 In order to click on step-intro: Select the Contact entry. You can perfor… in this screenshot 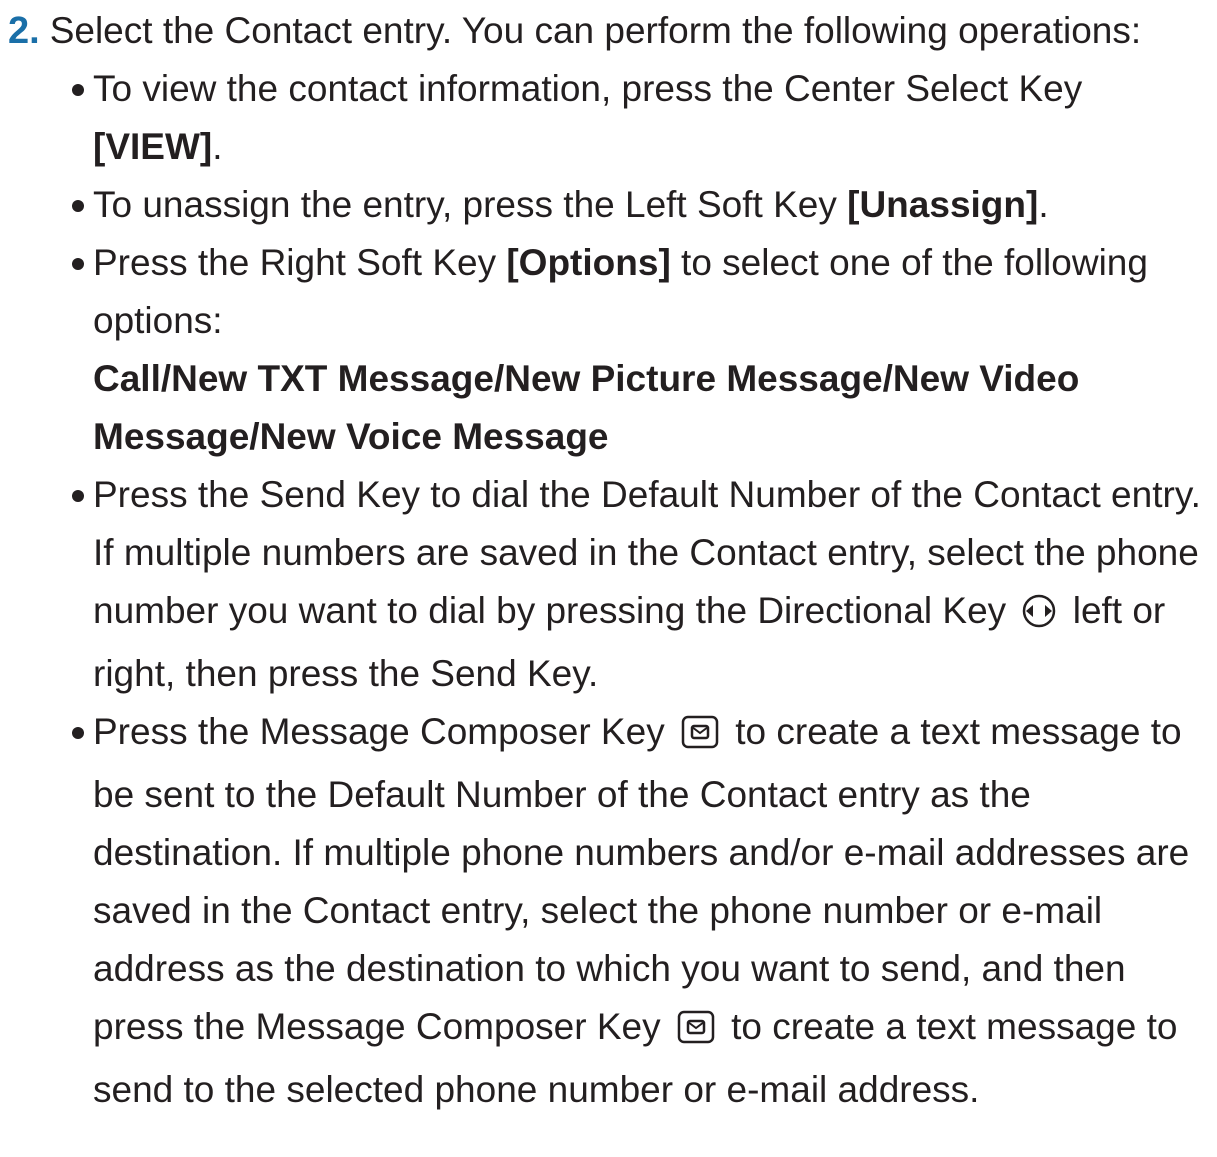, I will do `click(595, 30)`.